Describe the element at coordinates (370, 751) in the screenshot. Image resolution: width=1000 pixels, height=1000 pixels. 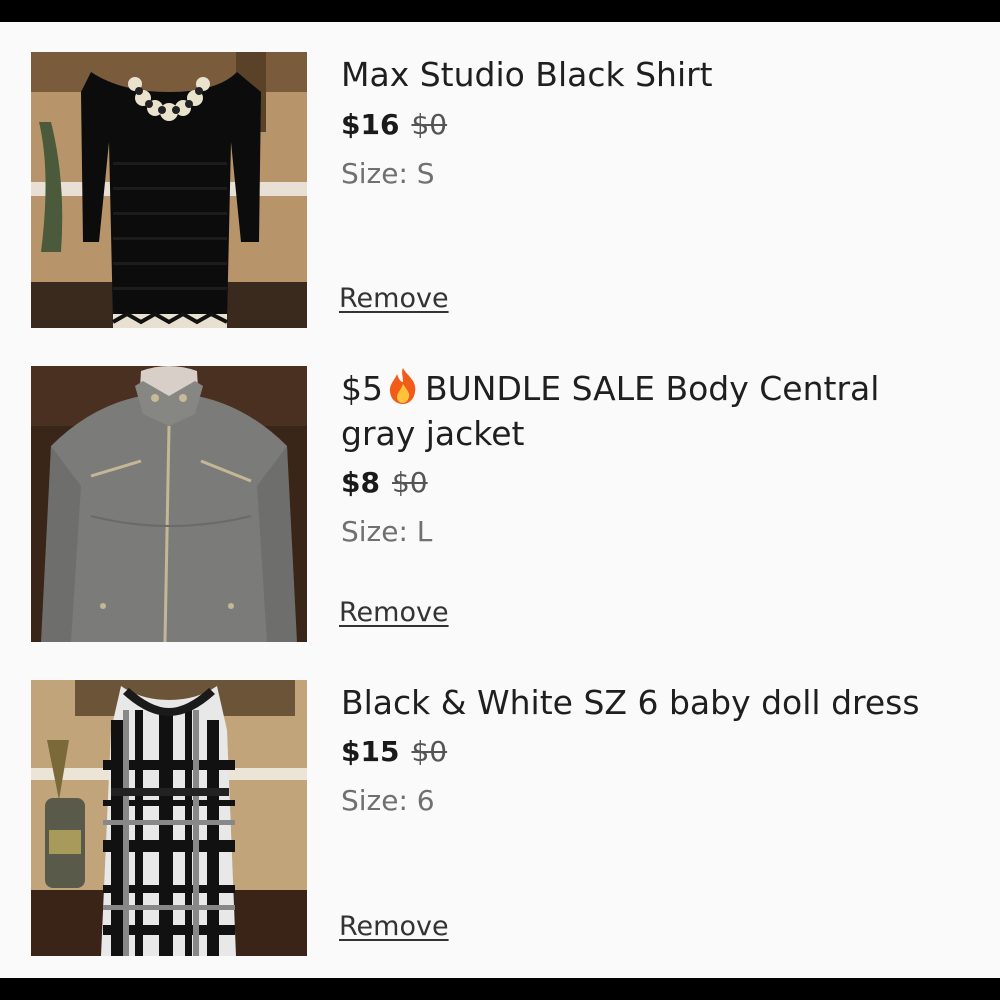
I see `item-price: $15` at that location.